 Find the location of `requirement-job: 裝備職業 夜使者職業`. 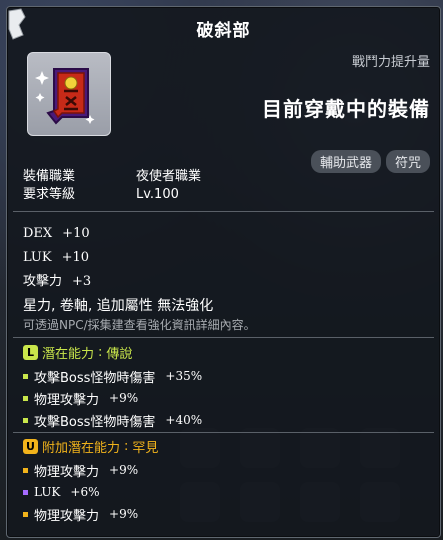

requirement-job: 裝備職業 夜使者職業 is located at coordinates (112, 176).